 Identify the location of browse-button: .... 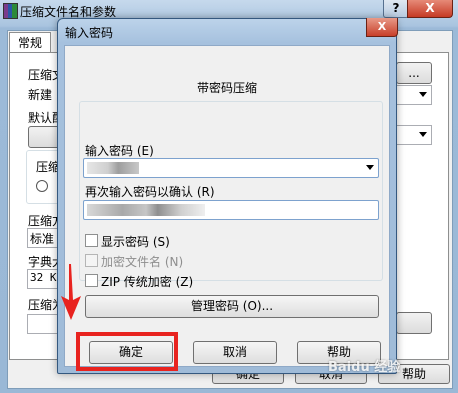
(414, 73).